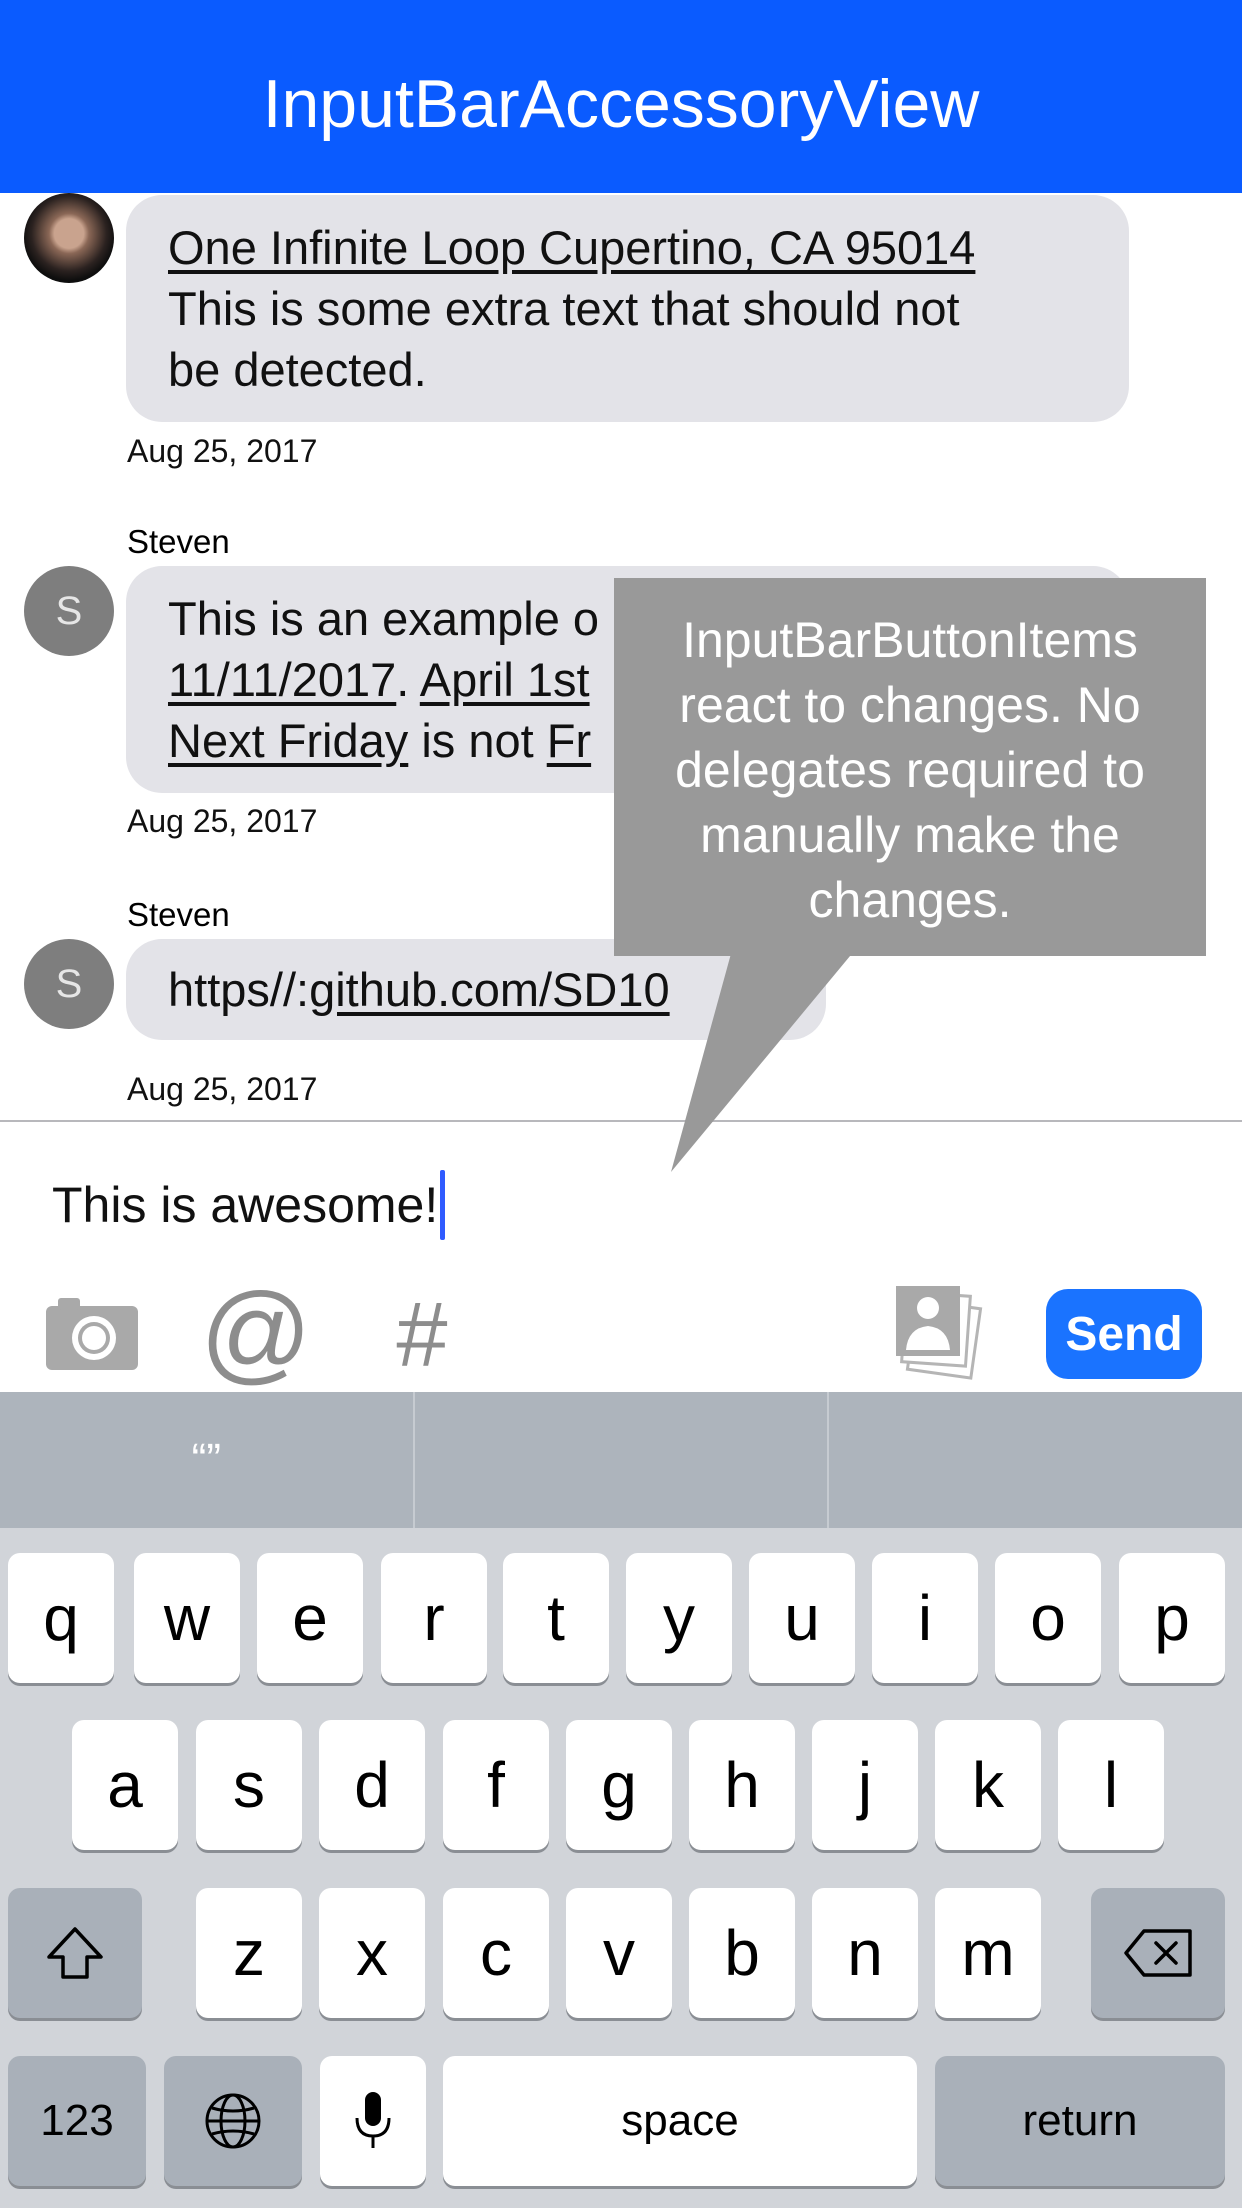 This screenshot has width=1242, height=2208. I want to click on tooltip-line: react to changes. No, so click(910, 705).